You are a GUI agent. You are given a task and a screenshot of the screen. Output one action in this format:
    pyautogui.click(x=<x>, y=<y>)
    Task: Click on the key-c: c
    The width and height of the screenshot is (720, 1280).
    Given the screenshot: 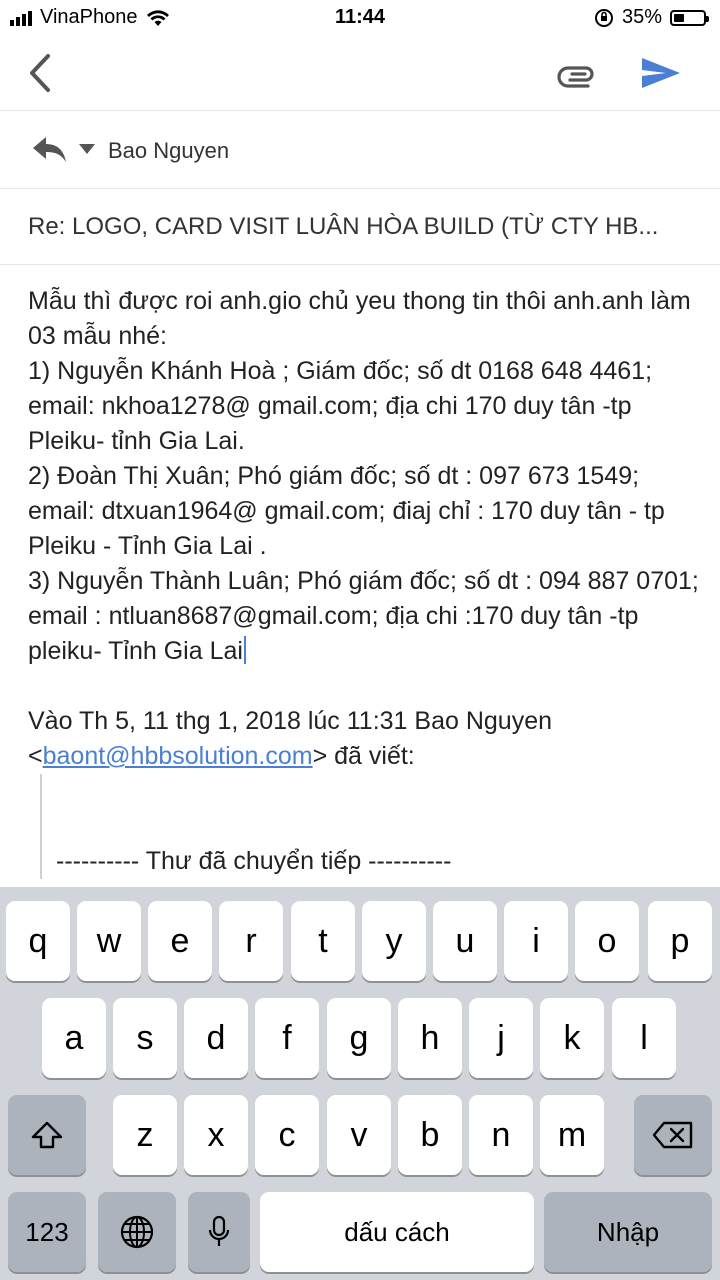 What is the action you would take?
    pyautogui.click(x=287, y=1135)
    